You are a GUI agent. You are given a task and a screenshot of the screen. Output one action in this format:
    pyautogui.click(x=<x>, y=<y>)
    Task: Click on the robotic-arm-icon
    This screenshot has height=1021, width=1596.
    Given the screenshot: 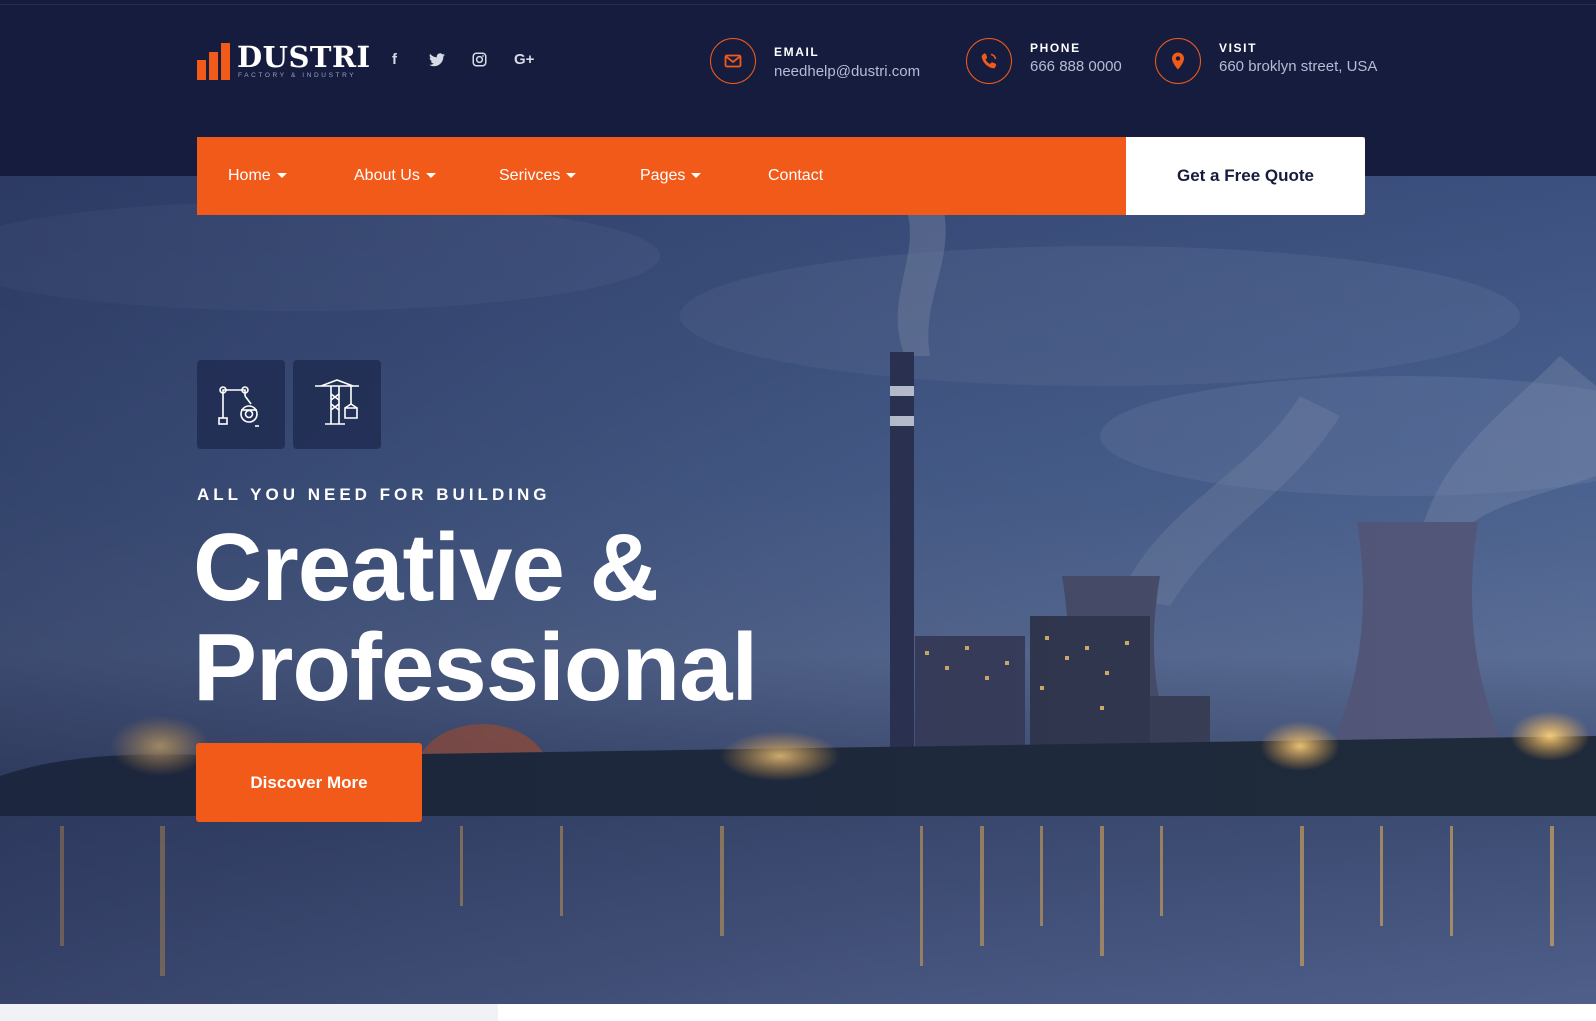 What is the action you would take?
    pyautogui.click(x=241, y=404)
    